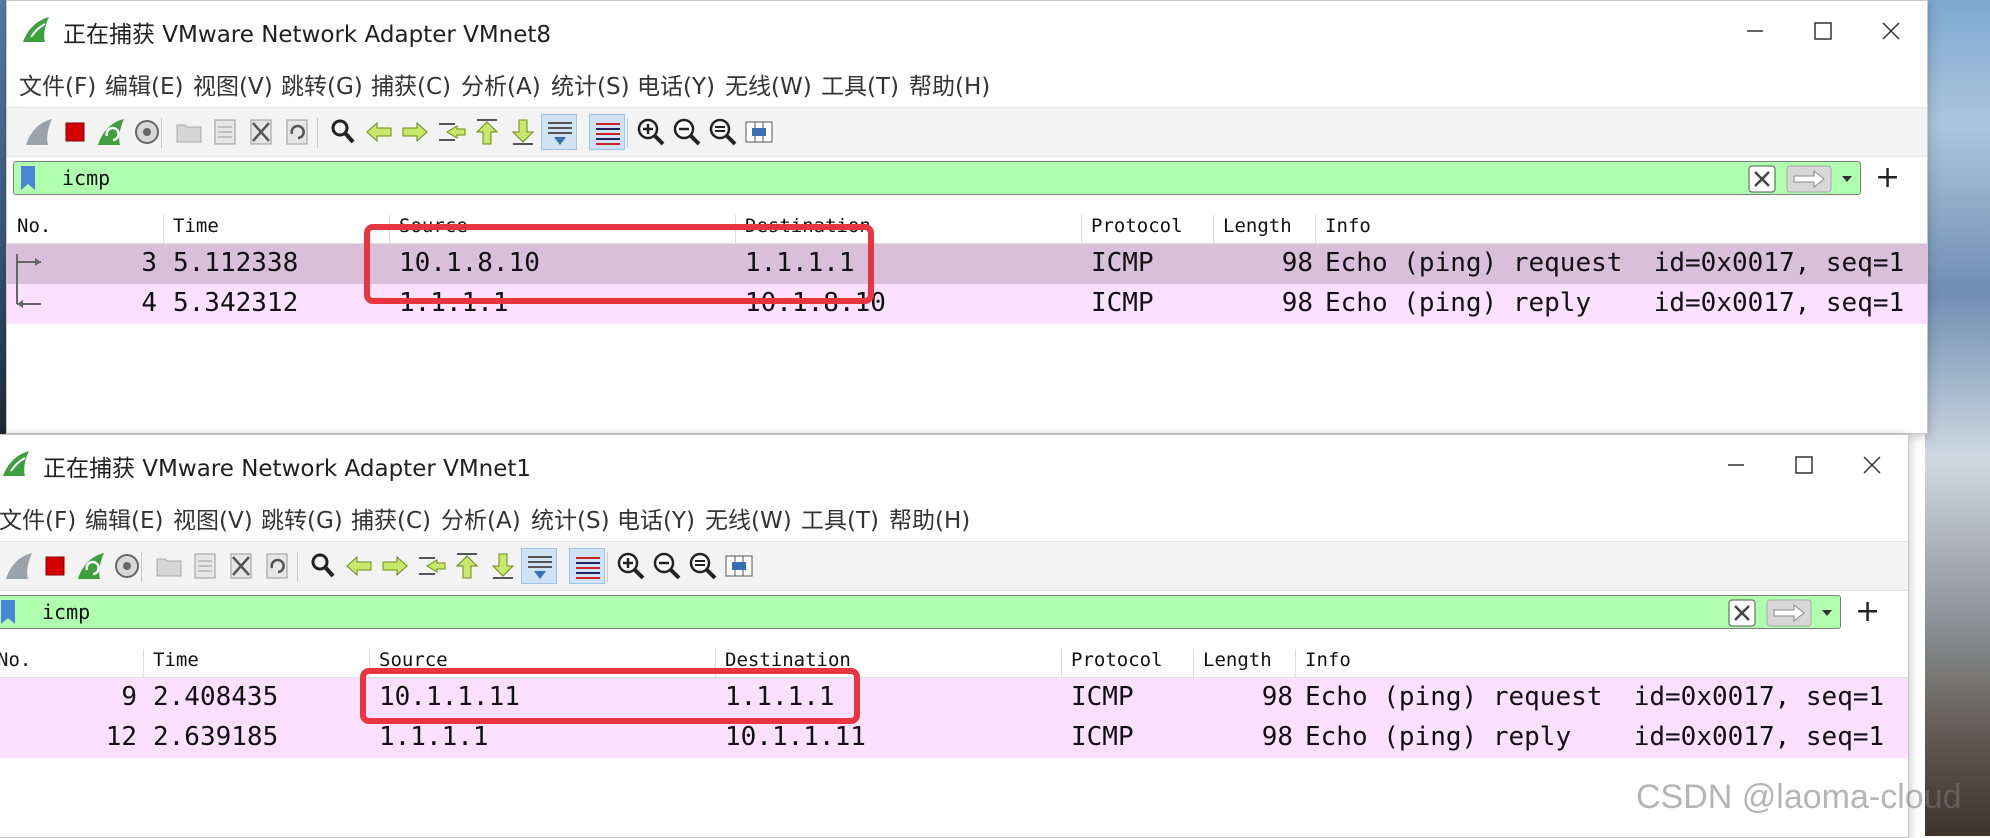 Image resolution: width=1990 pixels, height=838 pixels. What do you see at coordinates (277, 566) in the screenshot?
I see `reload-file-icon` at bounding box center [277, 566].